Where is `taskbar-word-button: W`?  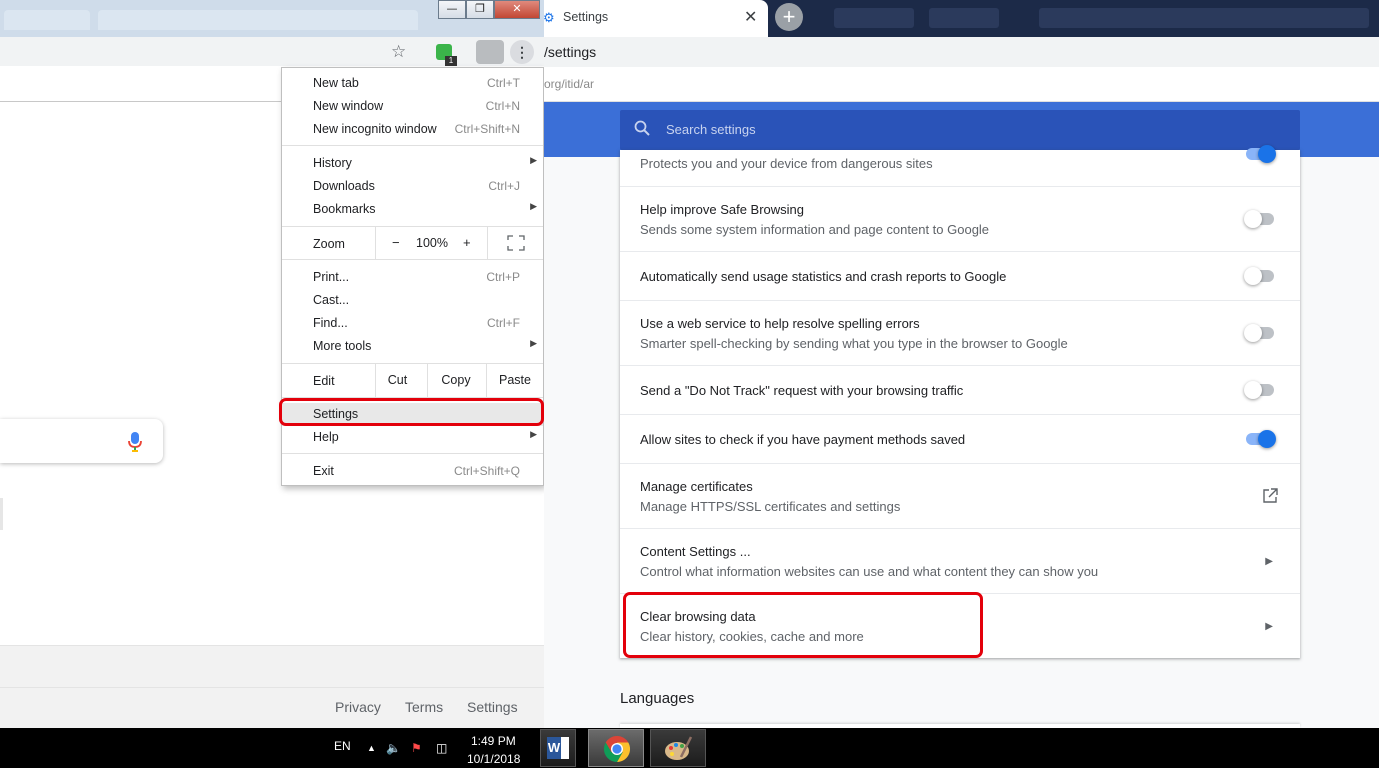
taskbar-word-button: W is located at coordinates (558, 748).